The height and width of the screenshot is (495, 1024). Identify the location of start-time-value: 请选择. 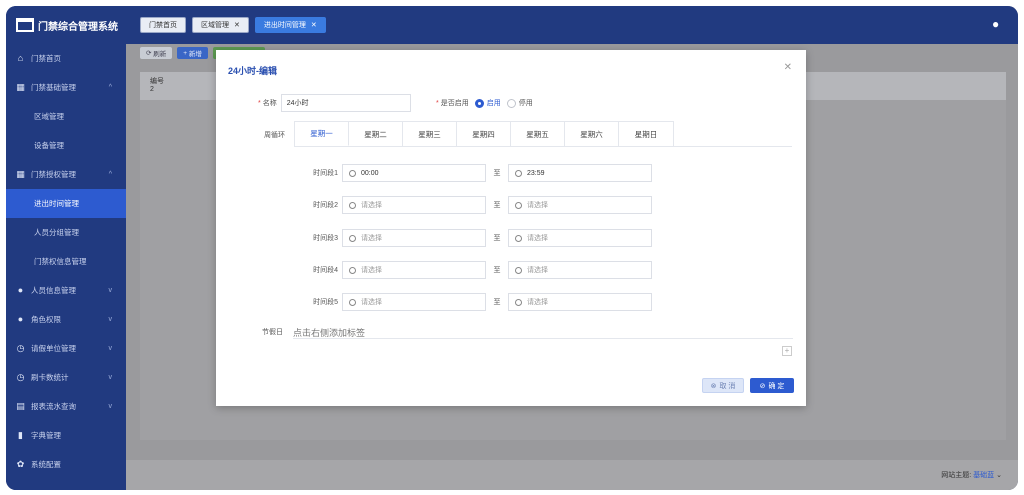
(371, 302).